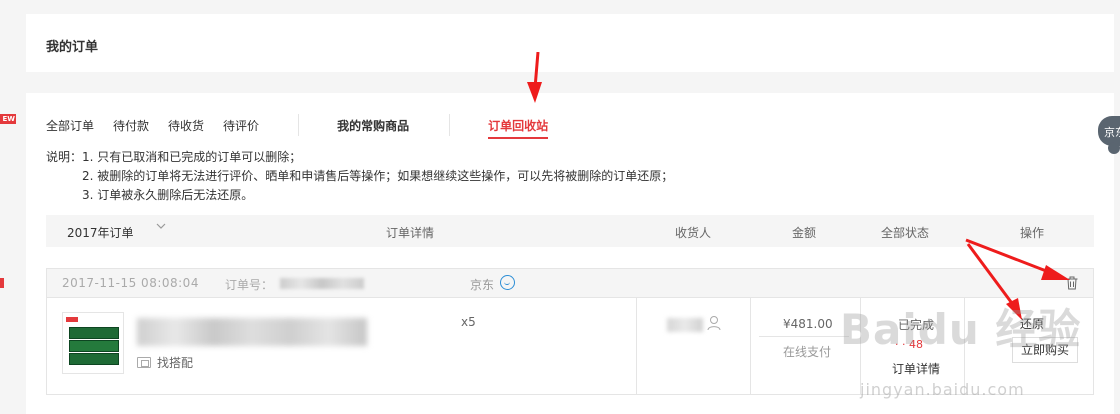 The width and height of the screenshot is (1120, 414). What do you see at coordinates (161, 227) in the screenshot?
I see `chevron-down-icon` at bounding box center [161, 227].